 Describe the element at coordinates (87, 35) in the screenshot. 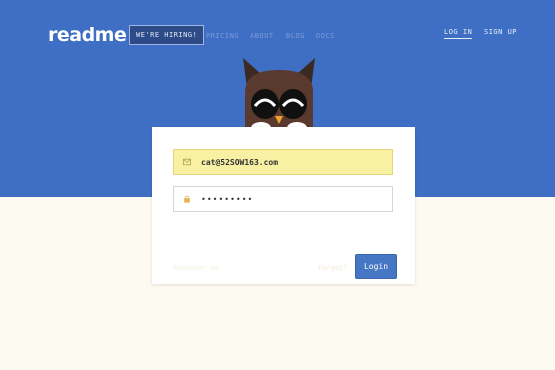

I see `readme-logo: readme` at that location.